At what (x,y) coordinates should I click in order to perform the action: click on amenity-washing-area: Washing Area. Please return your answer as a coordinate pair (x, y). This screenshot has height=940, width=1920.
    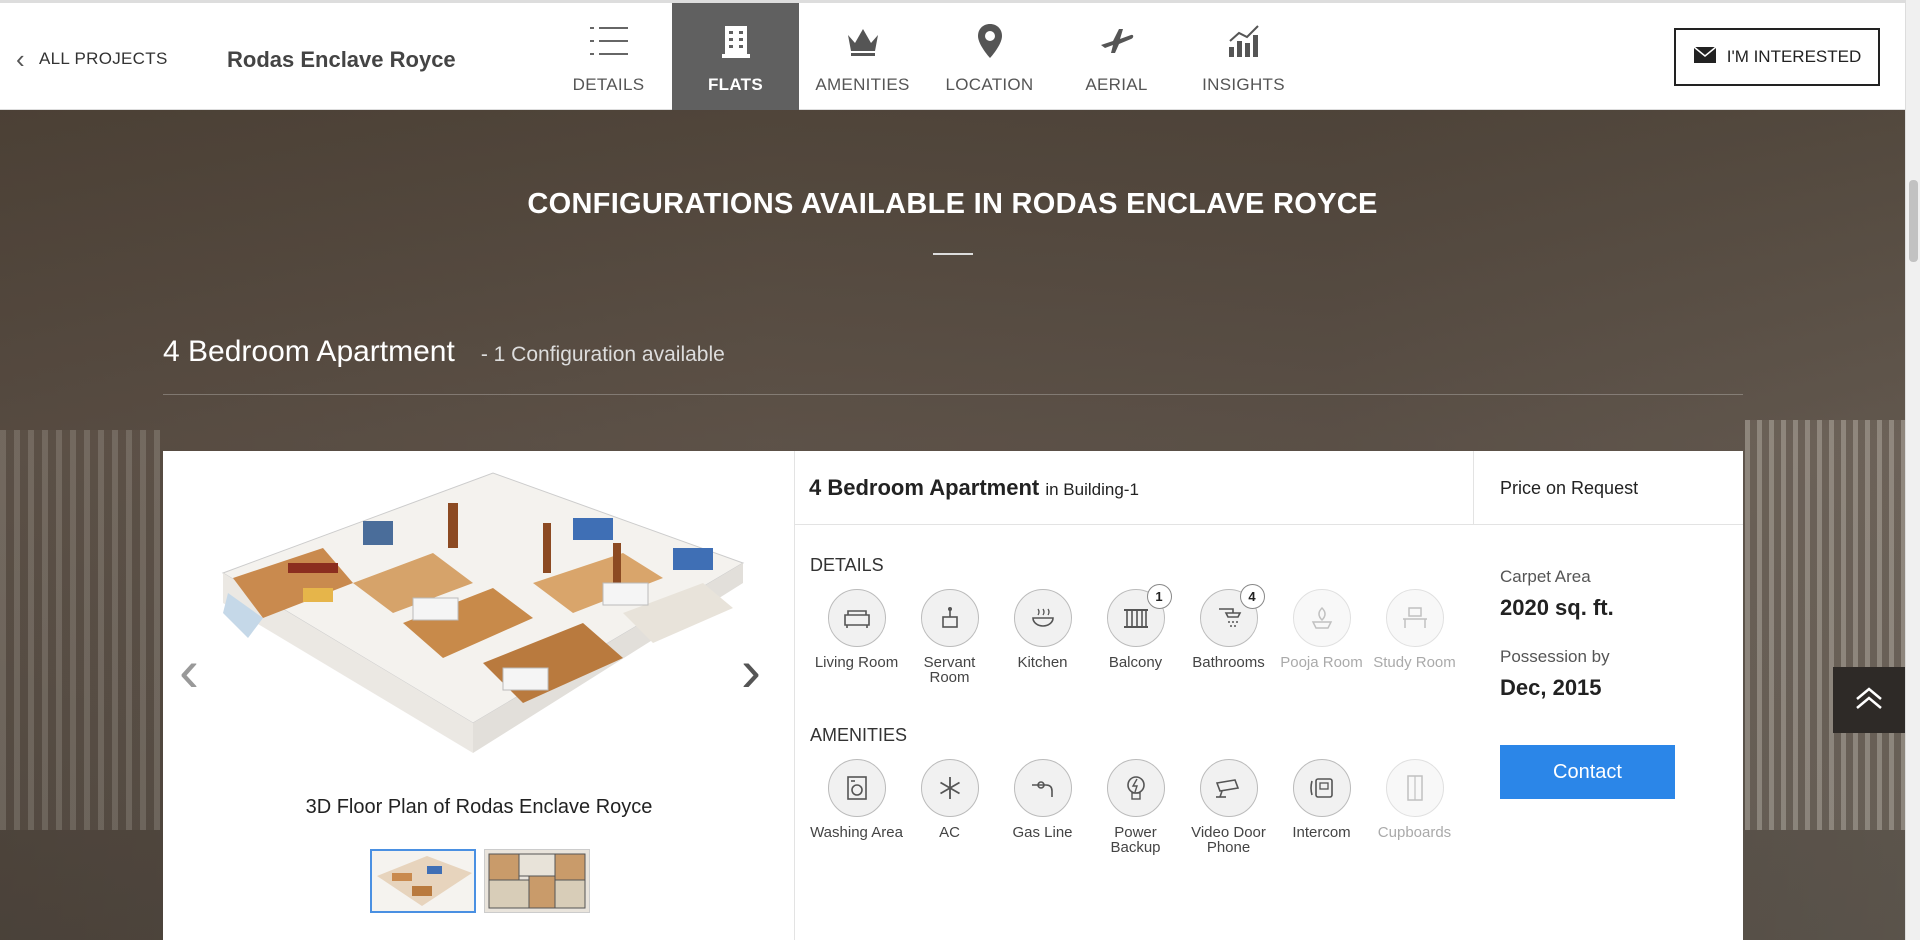
    Looking at the image, I should click on (856, 807).